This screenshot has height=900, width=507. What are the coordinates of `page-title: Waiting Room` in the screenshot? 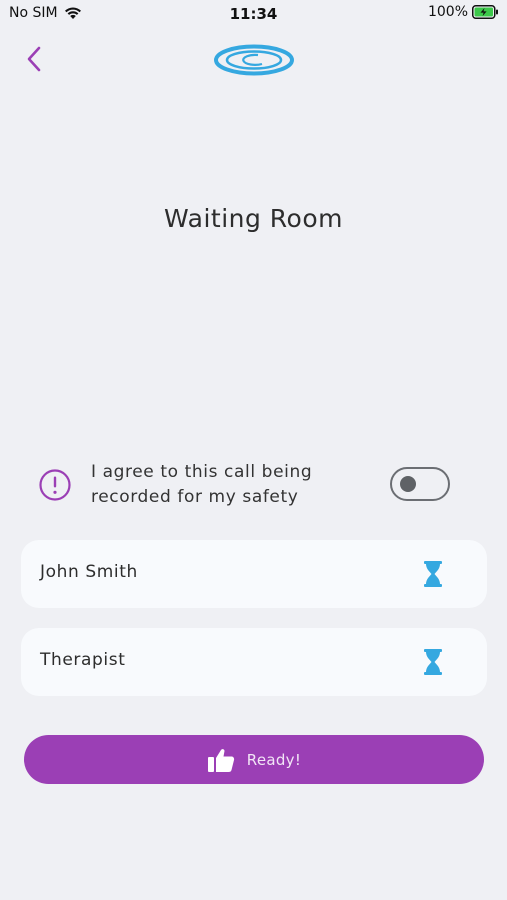 It's located at (253, 218).